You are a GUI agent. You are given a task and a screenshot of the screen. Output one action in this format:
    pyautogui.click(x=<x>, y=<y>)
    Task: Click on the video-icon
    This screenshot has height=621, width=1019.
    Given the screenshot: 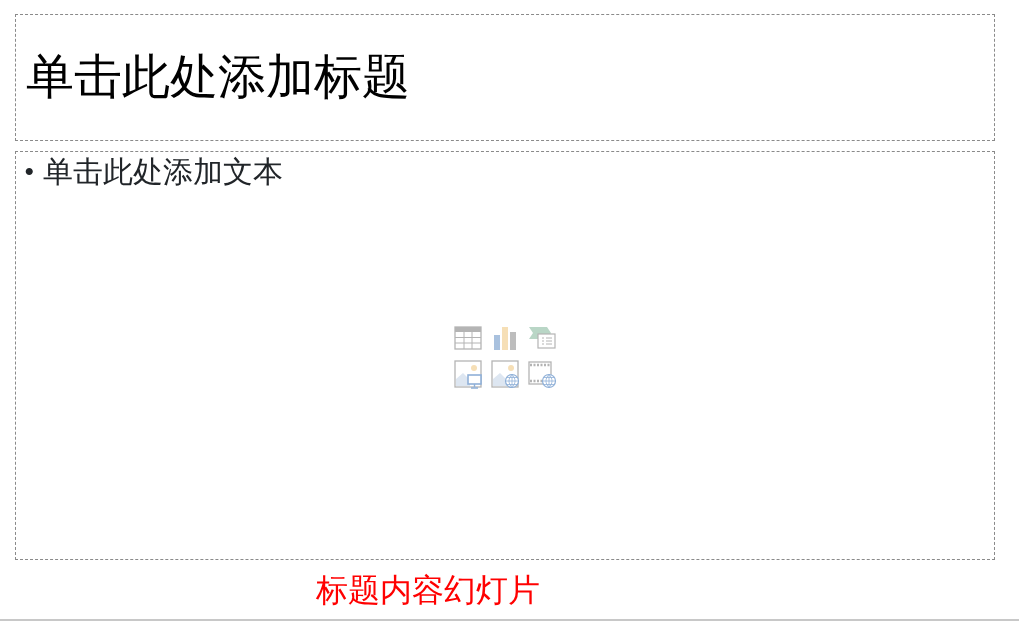 What is the action you would take?
    pyautogui.click(x=542, y=374)
    